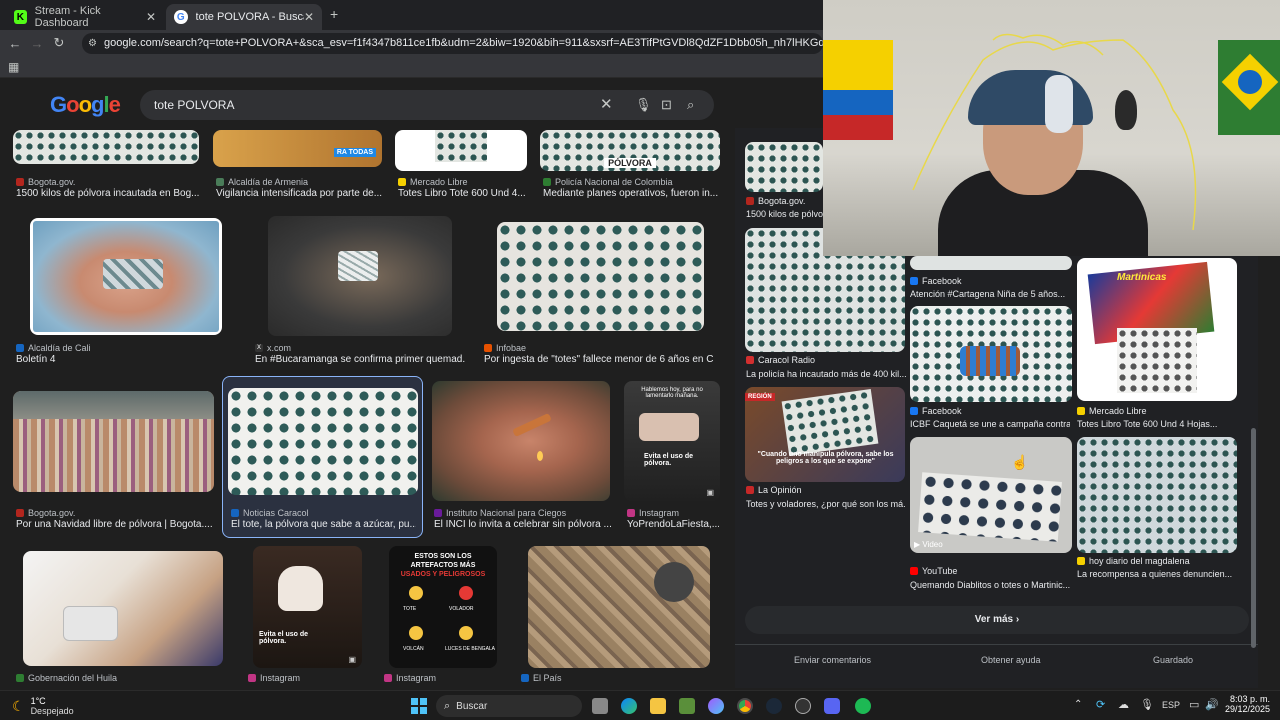 Image resolution: width=1280 pixels, height=720 pixels. I want to click on result-caption: Boletín 4, so click(116, 359).